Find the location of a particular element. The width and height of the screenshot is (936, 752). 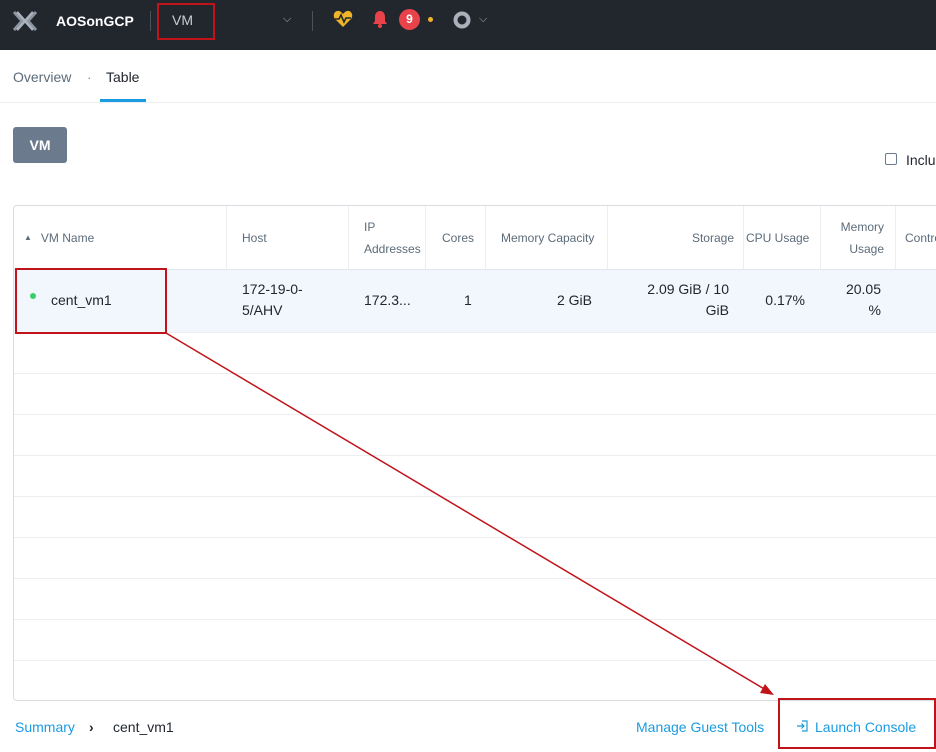

warning-dot-icon is located at coordinates (430, 19).